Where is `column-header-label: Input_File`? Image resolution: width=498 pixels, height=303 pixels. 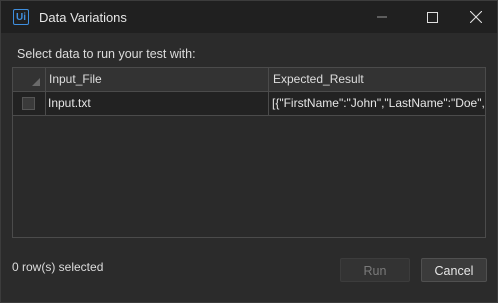 column-header-label: Input_File is located at coordinates (75, 79).